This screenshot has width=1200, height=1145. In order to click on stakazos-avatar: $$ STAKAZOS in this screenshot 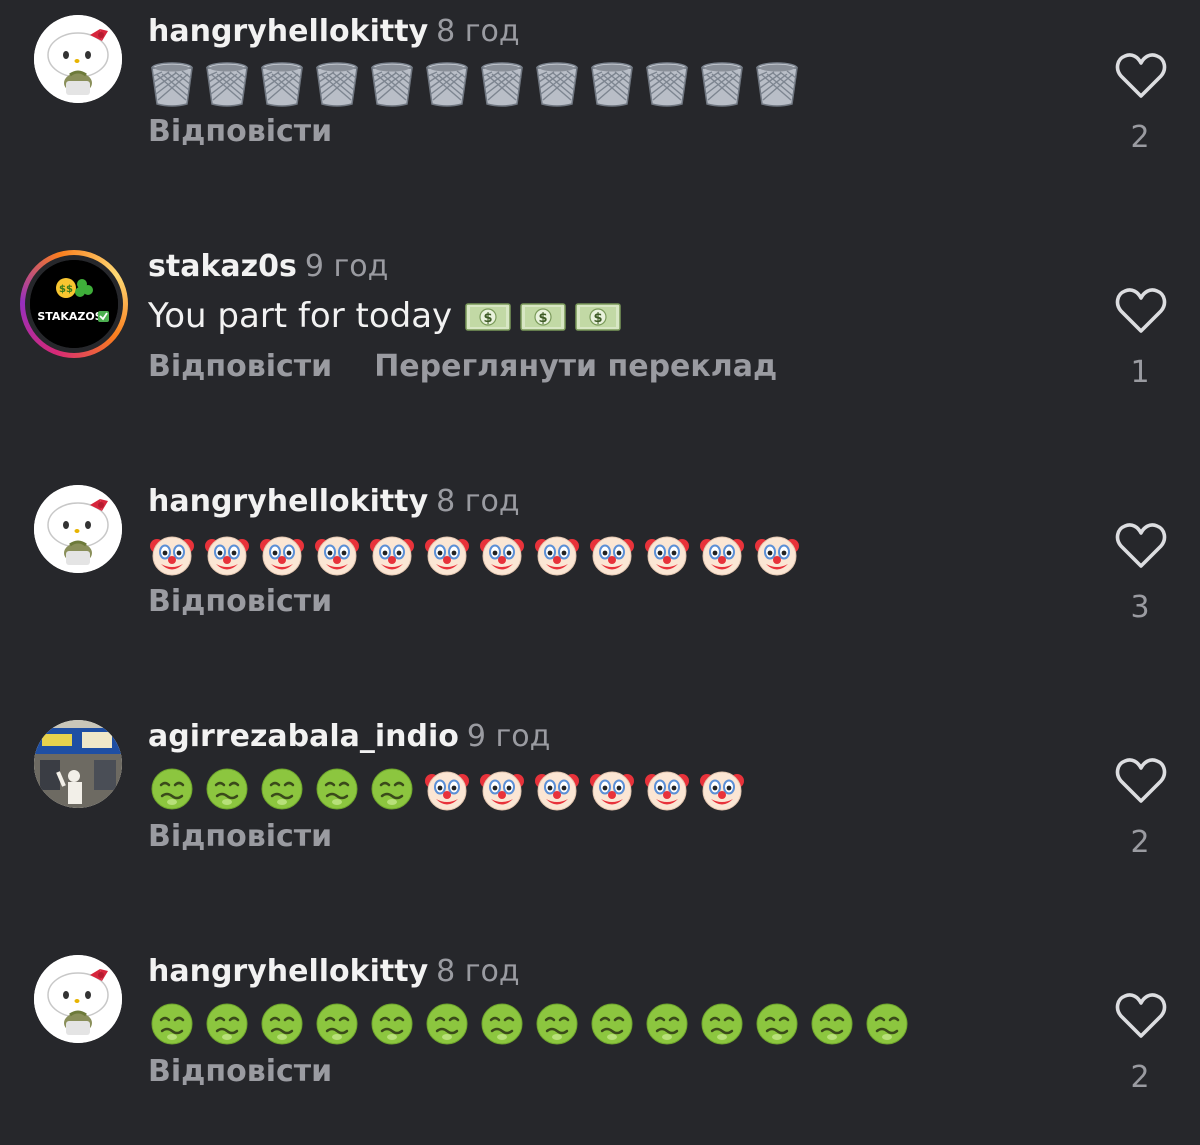, I will do `click(74, 304)`.